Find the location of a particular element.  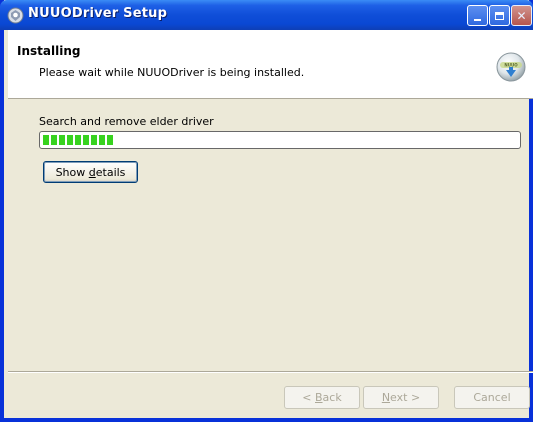

close-icon: ✕ is located at coordinates (521, 15).